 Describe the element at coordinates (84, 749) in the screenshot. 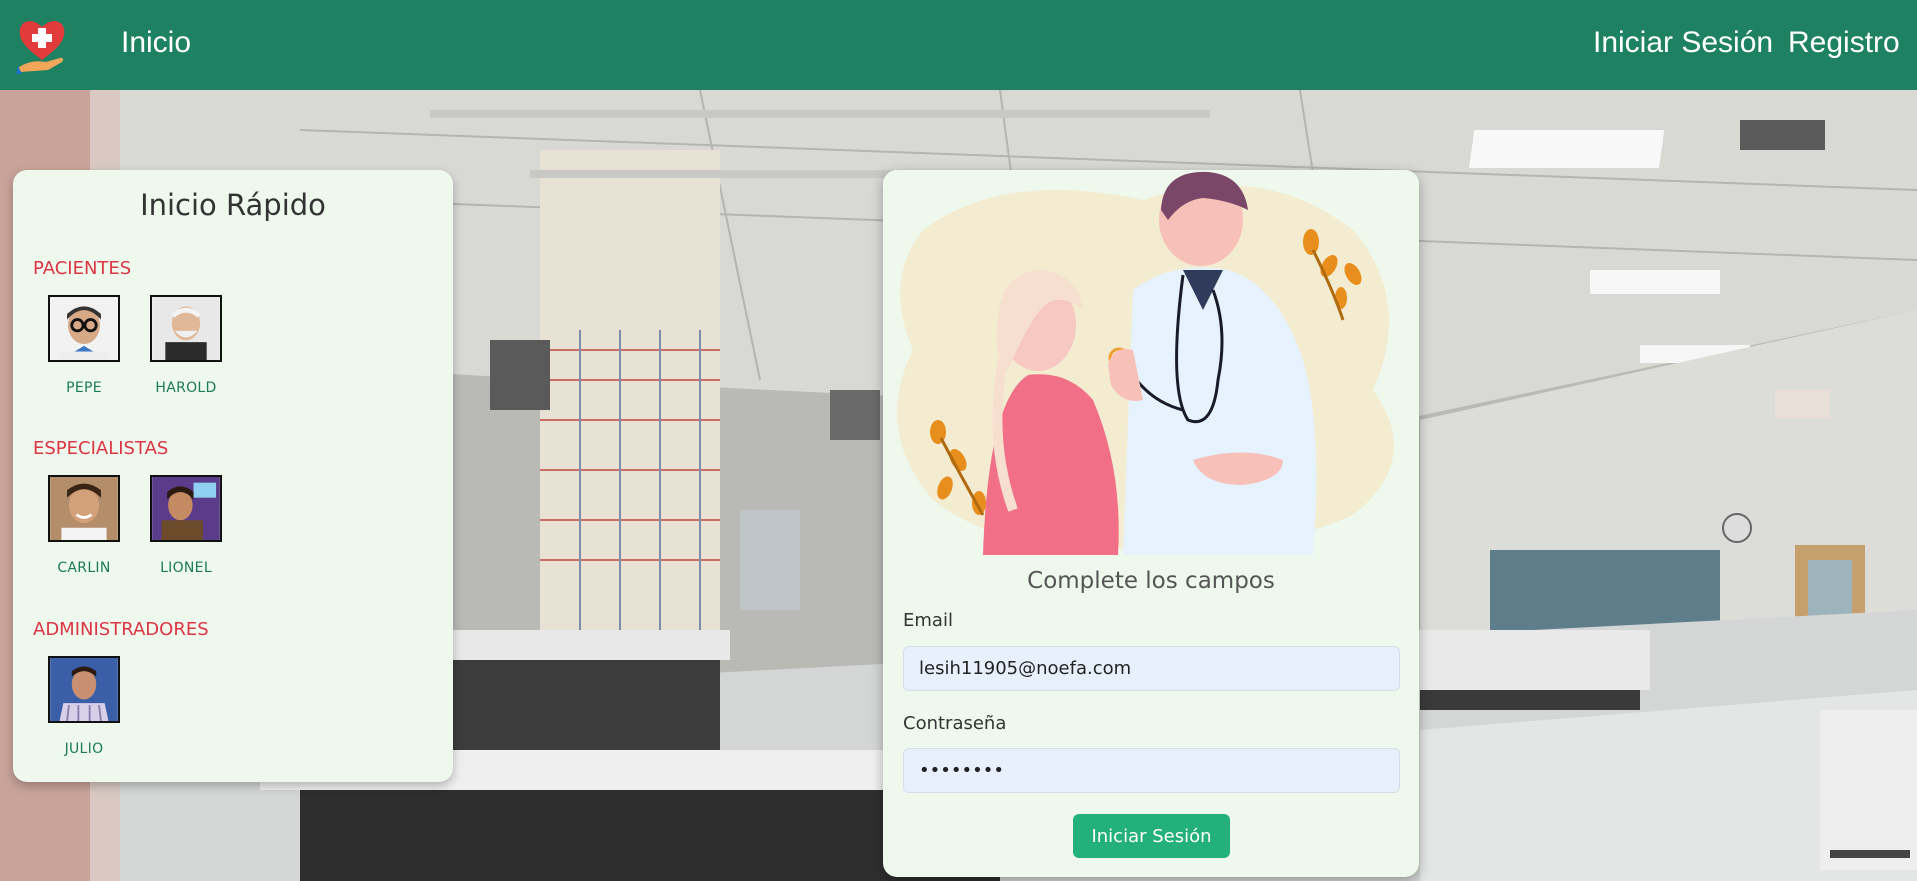

I see `user-name: JULIO` at that location.